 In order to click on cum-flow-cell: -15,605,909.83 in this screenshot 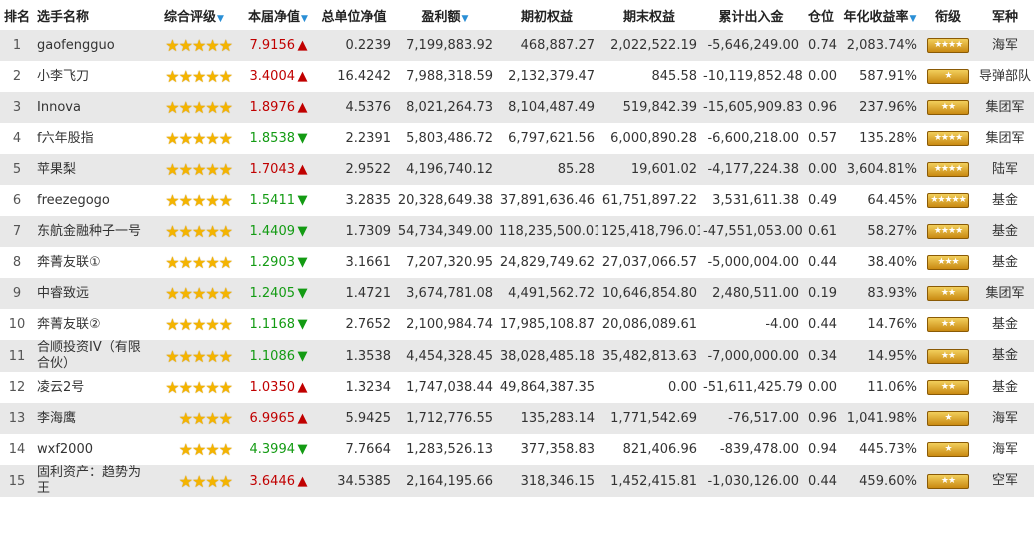, I will do `click(752, 107)`.